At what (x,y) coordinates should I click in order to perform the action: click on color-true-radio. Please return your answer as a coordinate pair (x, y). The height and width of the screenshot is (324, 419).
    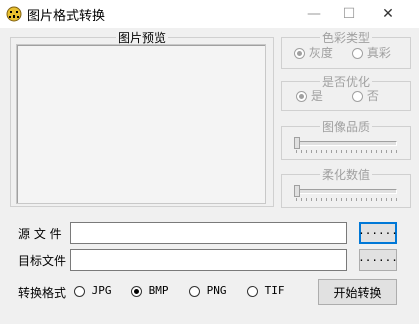
    Looking at the image, I should click on (357, 53).